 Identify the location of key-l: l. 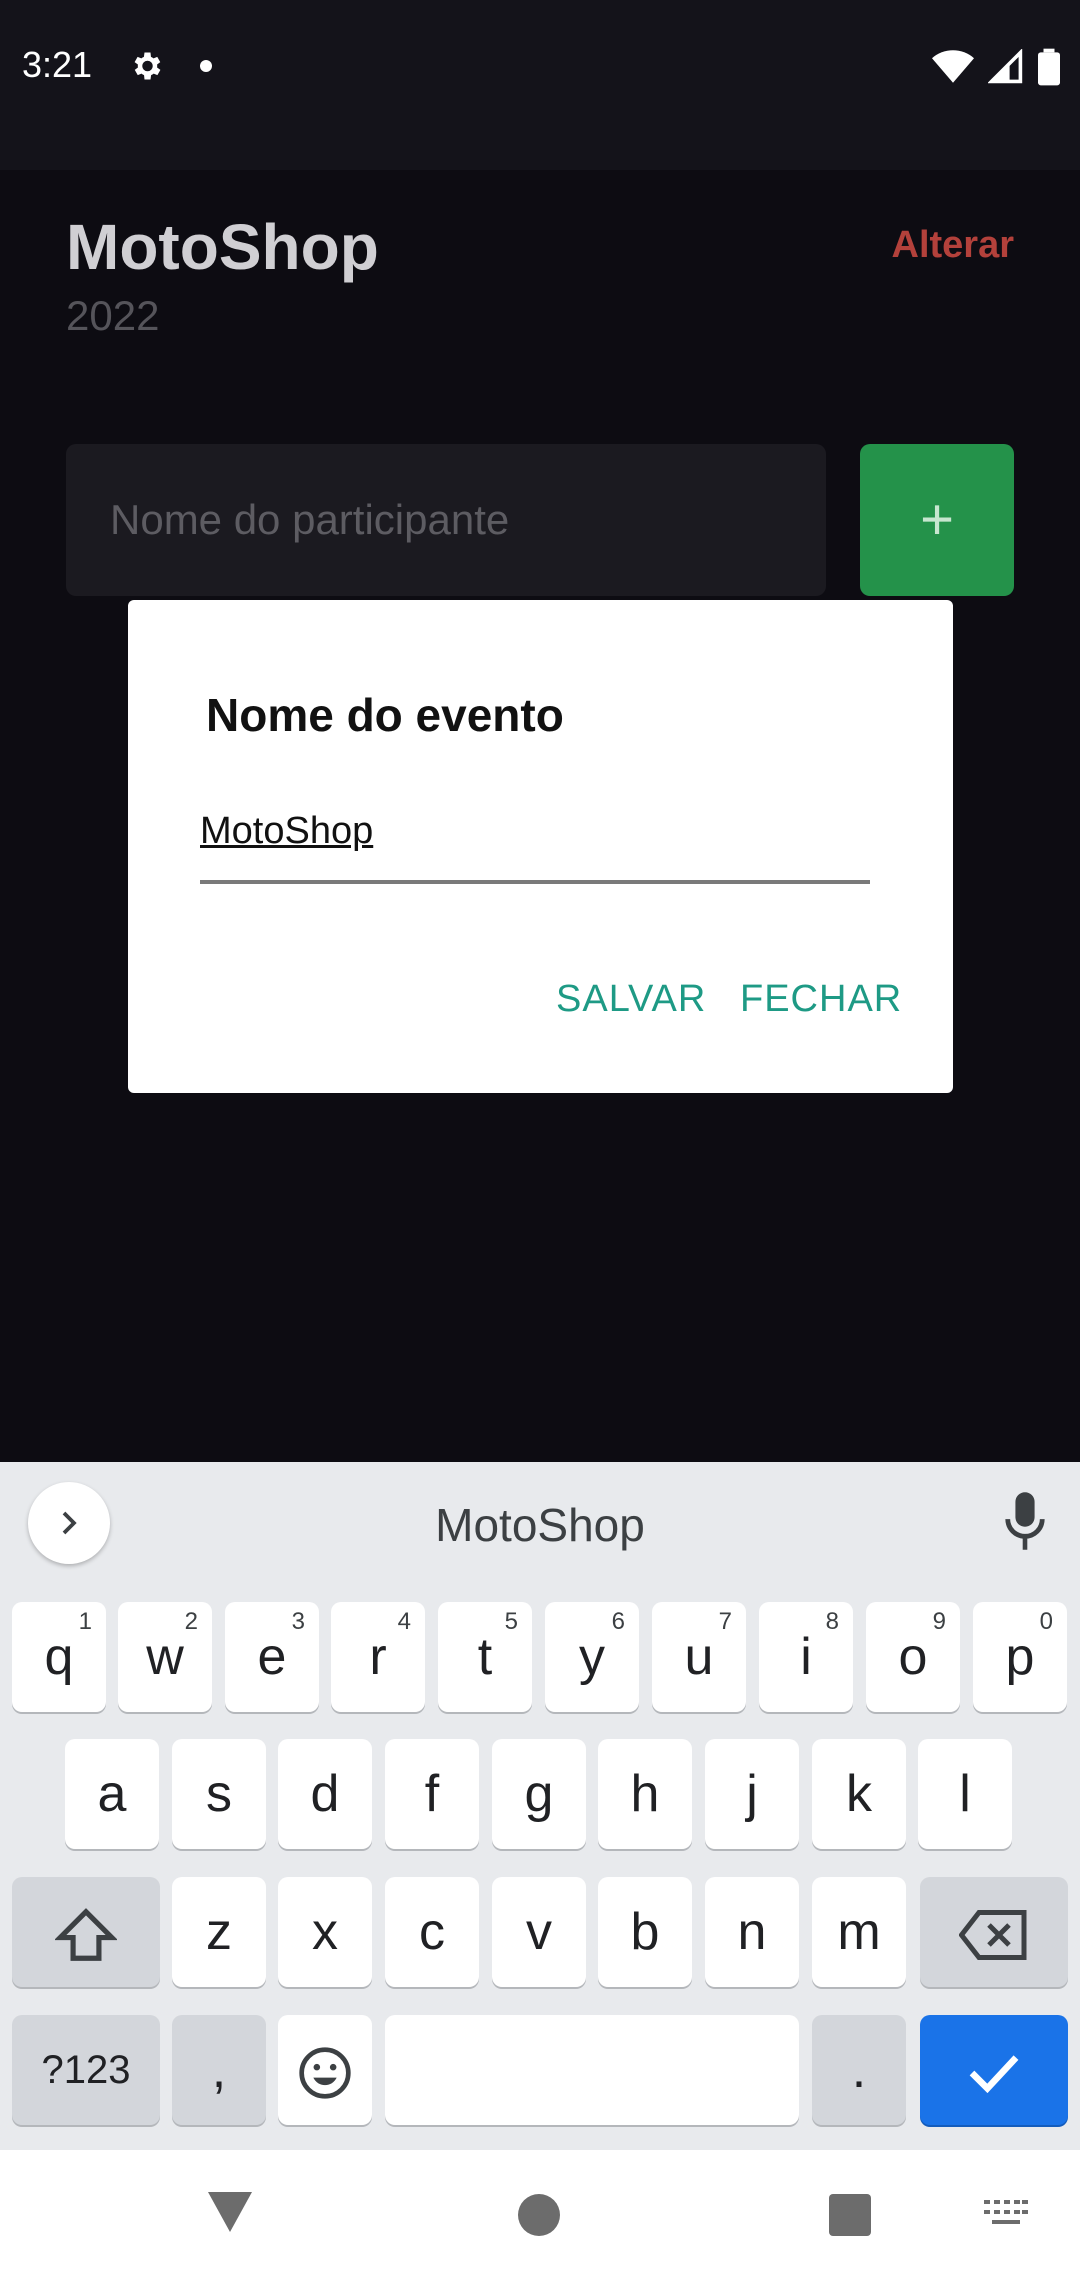
(965, 1794).